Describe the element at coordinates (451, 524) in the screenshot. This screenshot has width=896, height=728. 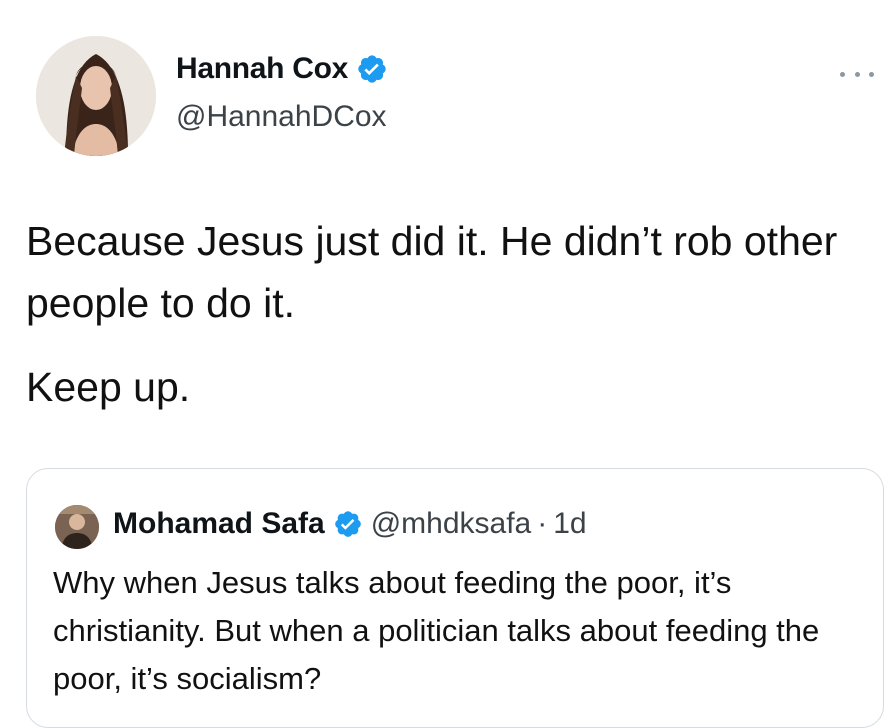
I see `quoted-author-handle: @mhdksafa` at that location.